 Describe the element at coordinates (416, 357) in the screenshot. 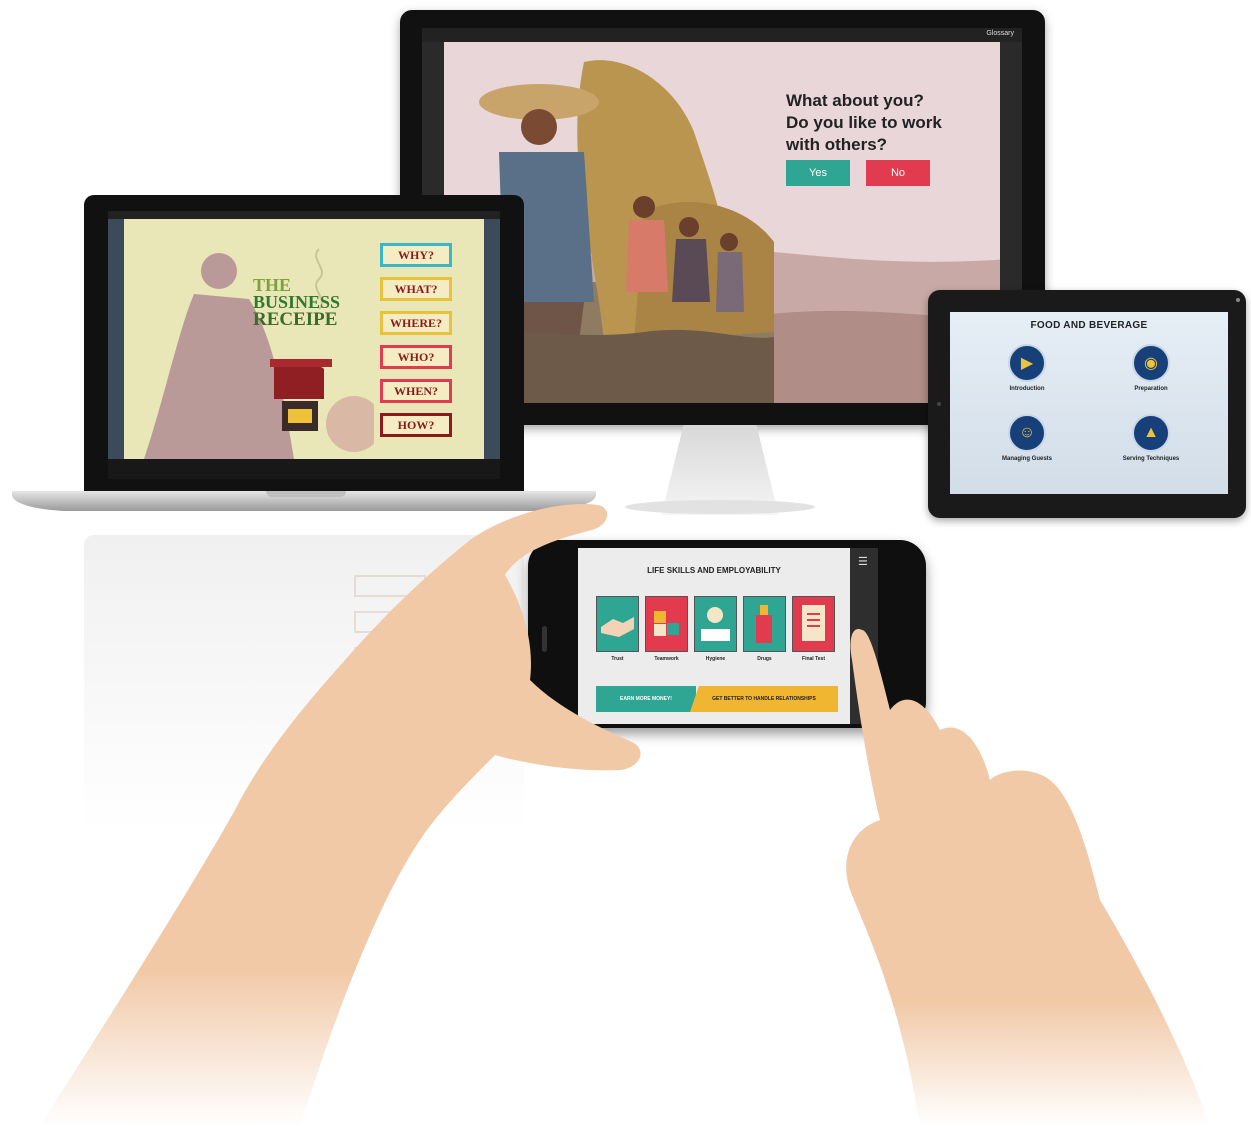

I see `who-button: WHO?` at that location.